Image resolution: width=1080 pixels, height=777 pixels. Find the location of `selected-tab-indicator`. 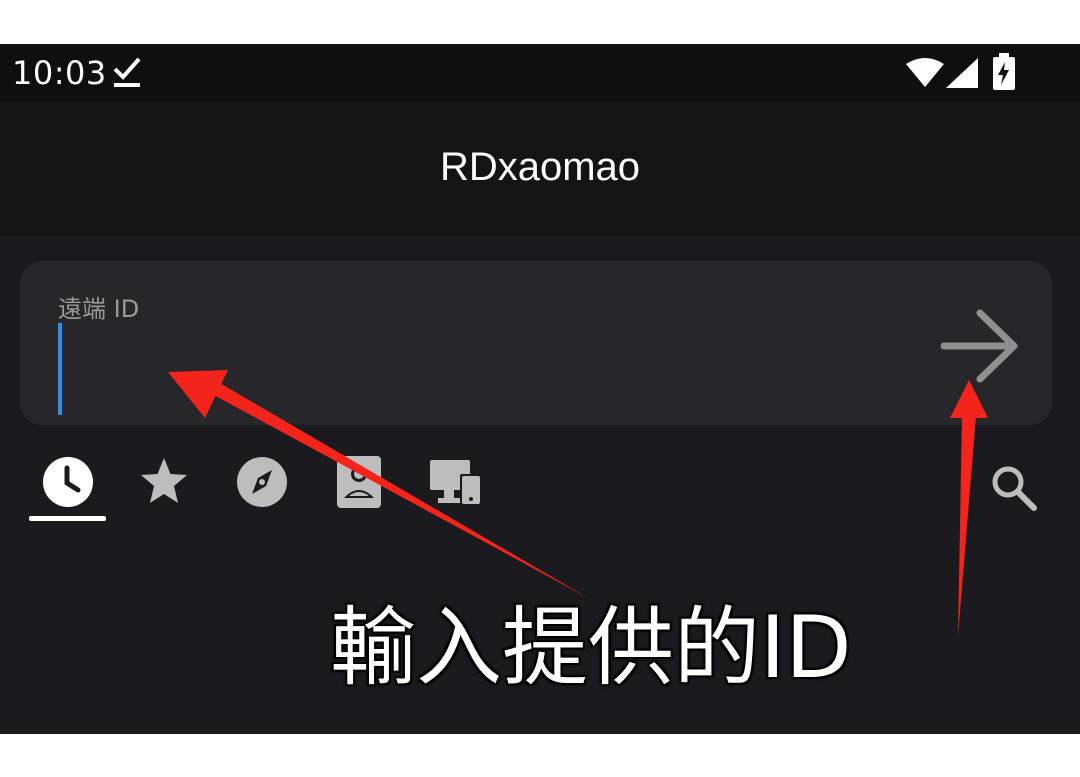

selected-tab-indicator is located at coordinates (67, 518).